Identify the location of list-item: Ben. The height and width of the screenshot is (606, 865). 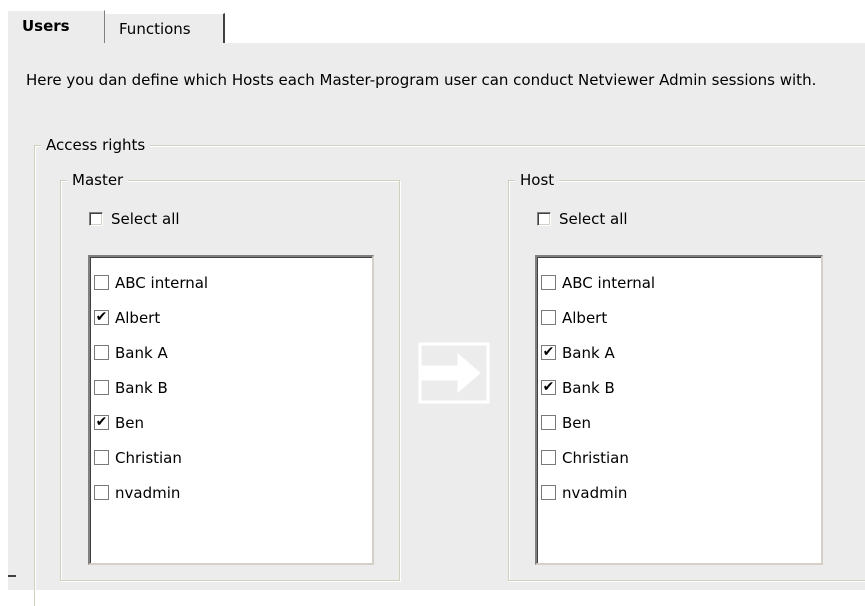
(679, 422).